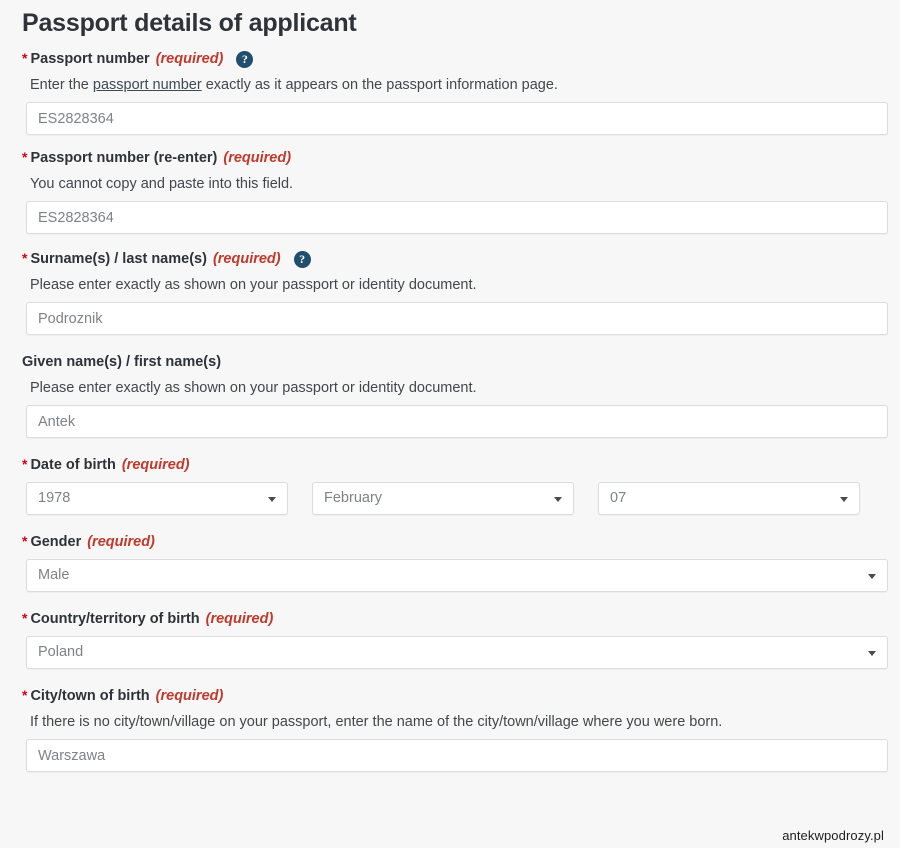  I want to click on label-text: Country/territory of birth, so click(115, 619).